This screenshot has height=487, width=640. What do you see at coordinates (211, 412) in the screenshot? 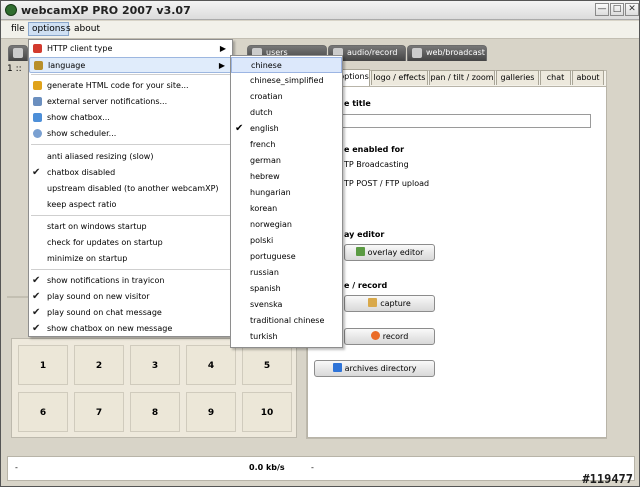
I see `grid-cell: 9` at bounding box center [211, 412].